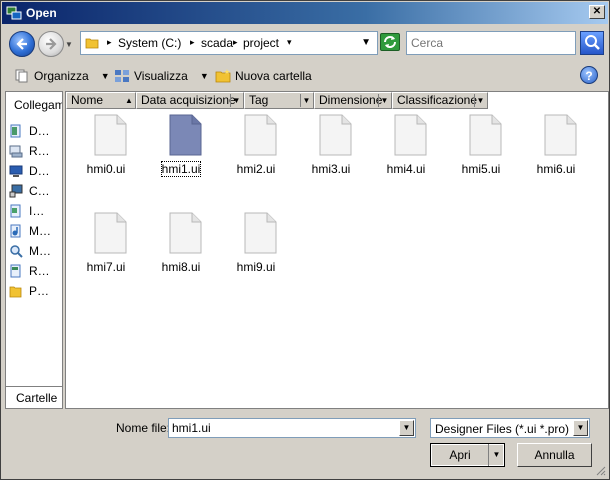 The image size is (610, 480). What do you see at coordinates (406, 169) in the screenshot?
I see `file-name: hmi4.ui` at bounding box center [406, 169].